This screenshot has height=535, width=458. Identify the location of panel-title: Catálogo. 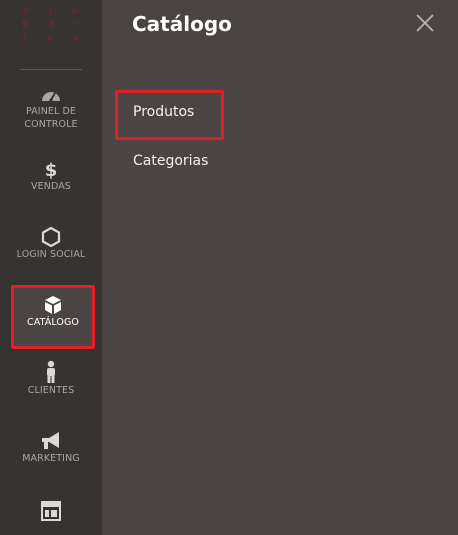
(182, 24).